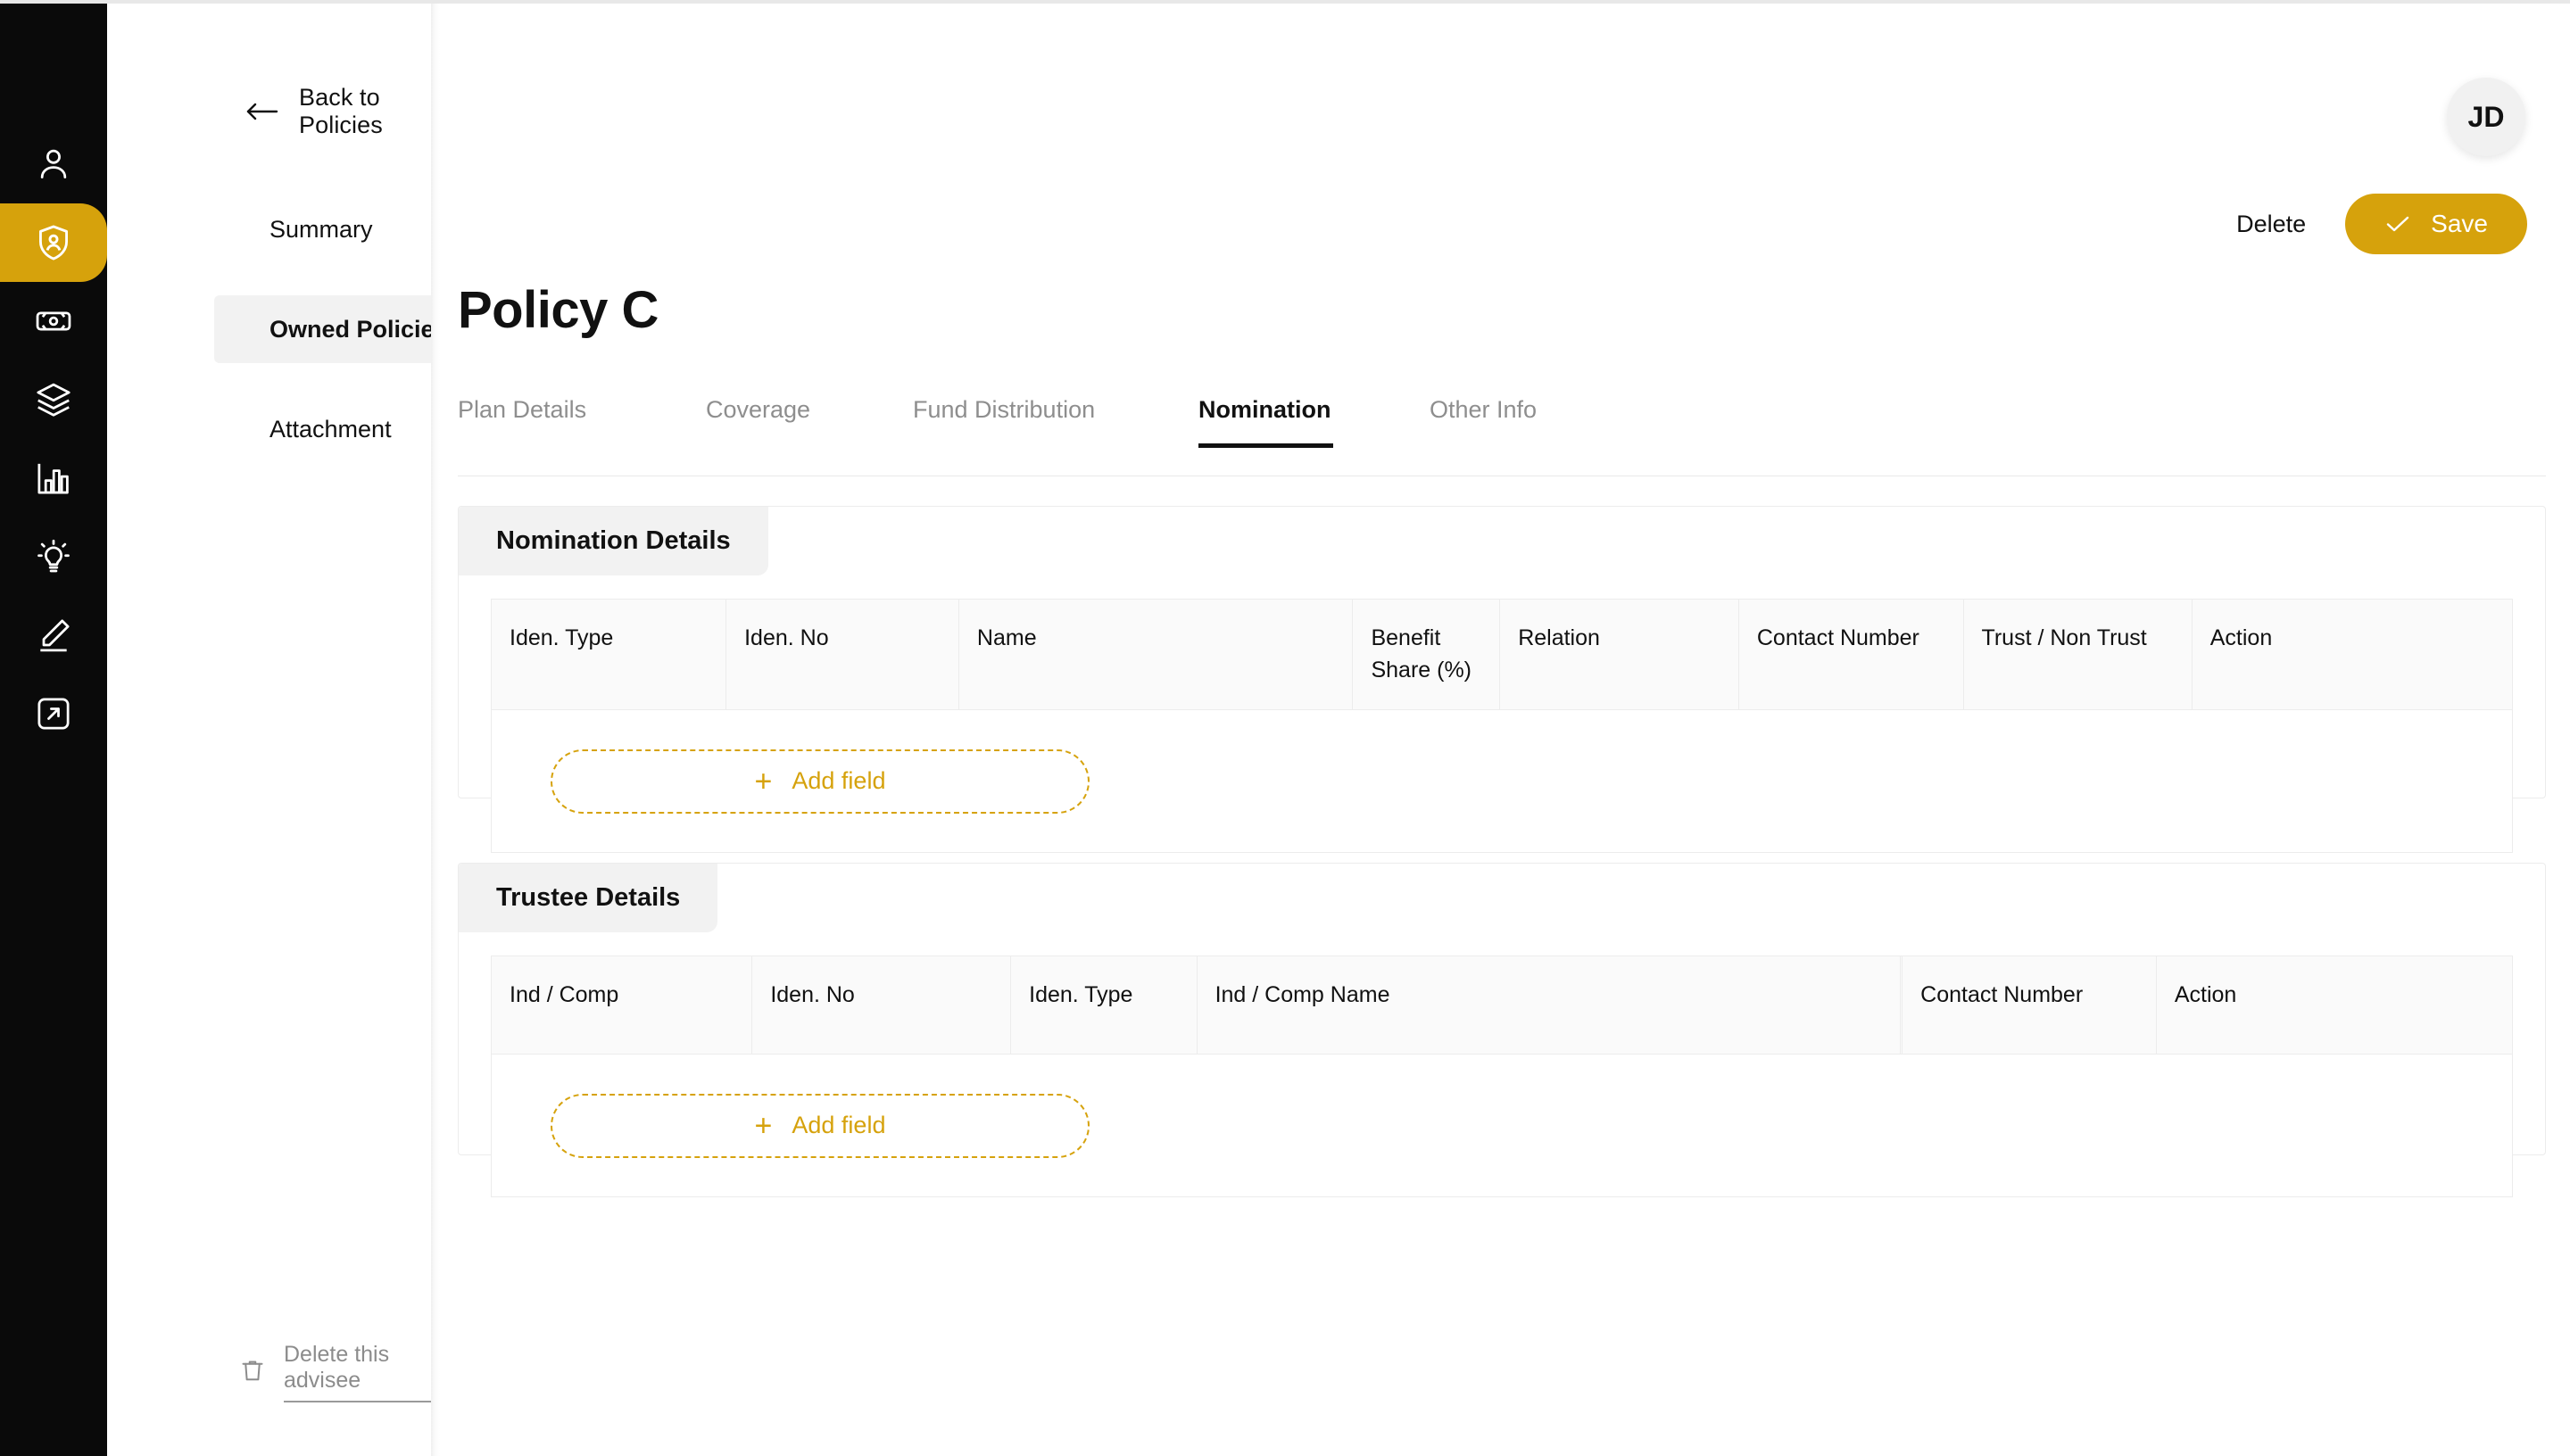  Describe the element at coordinates (1264, 409) in the screenshot. I see `tab-label: Nomination` at that location.